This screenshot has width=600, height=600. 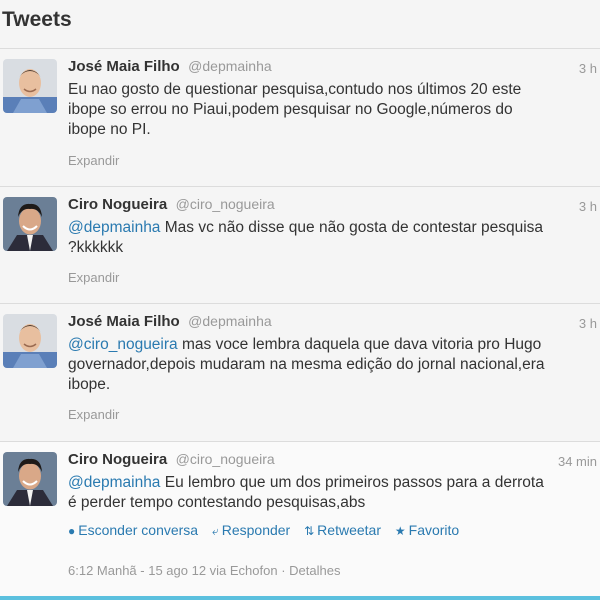 What do you see at coordinates (72, 531) in the screenshot?
I see `speech-bubble-icon: ●` at bounding box center [72, 531].